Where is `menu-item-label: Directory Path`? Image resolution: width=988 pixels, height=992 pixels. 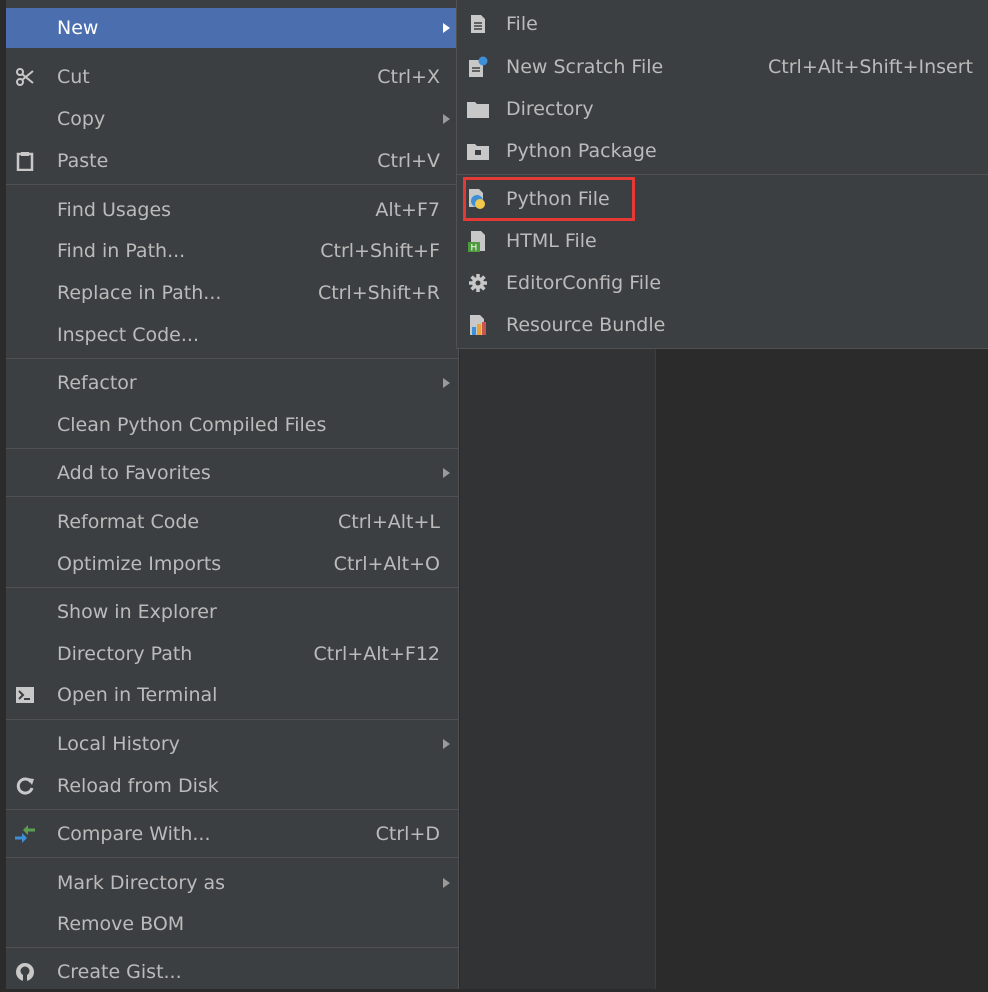 menu-item-label: Directory Path is located at coordinates (125, 654).